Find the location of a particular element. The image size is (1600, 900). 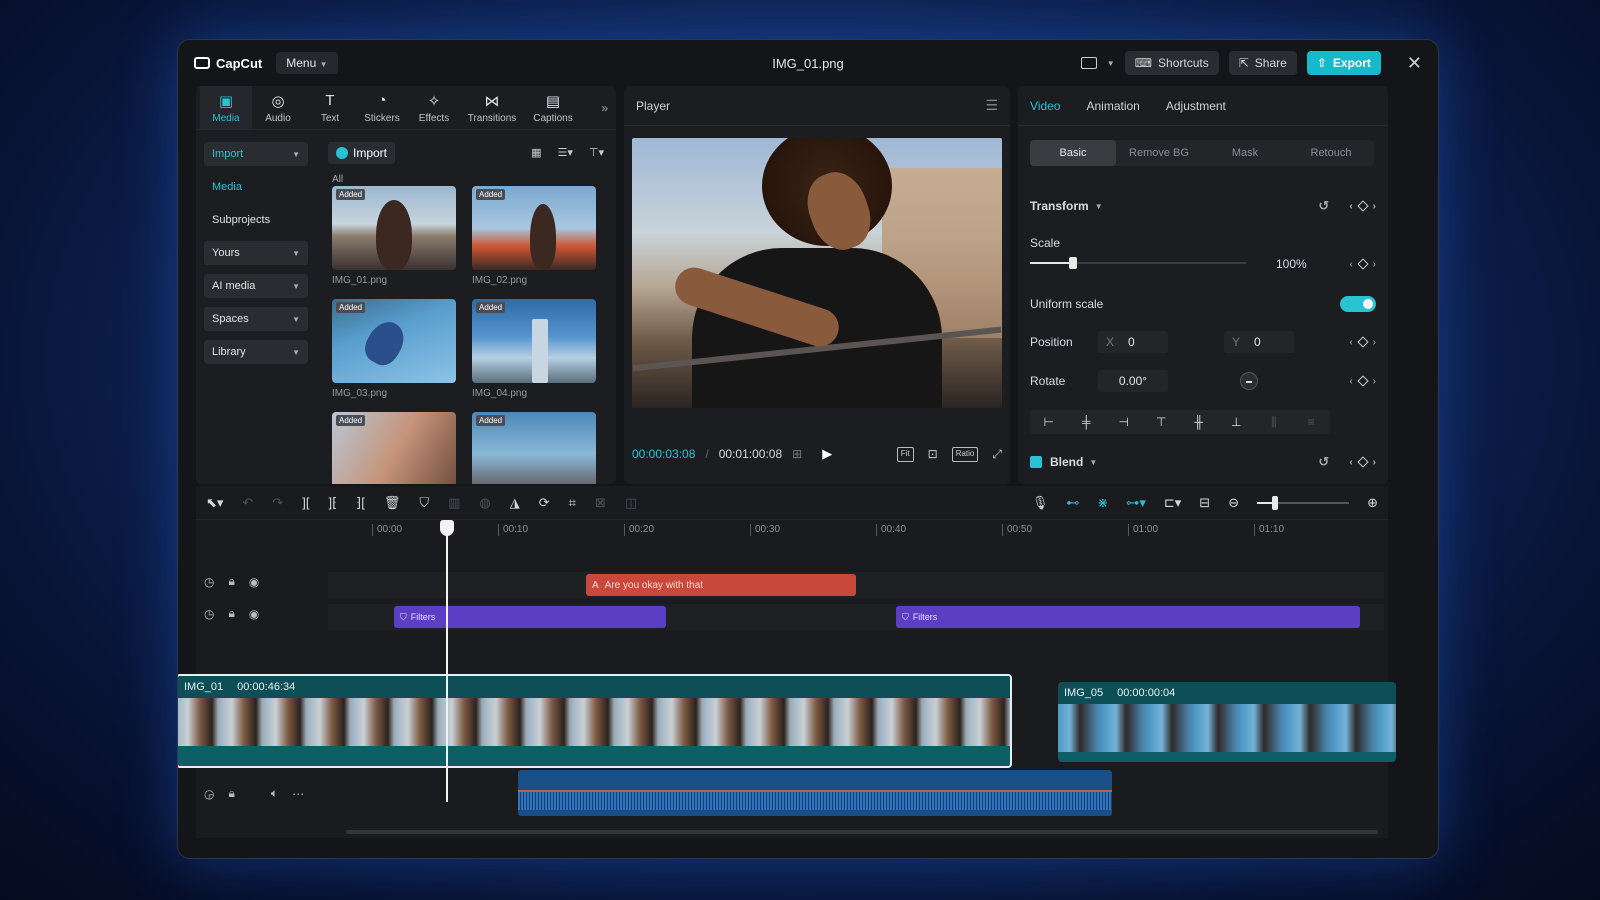

link-clips-icon: ⊷ is located at coordinates (1072, 503).